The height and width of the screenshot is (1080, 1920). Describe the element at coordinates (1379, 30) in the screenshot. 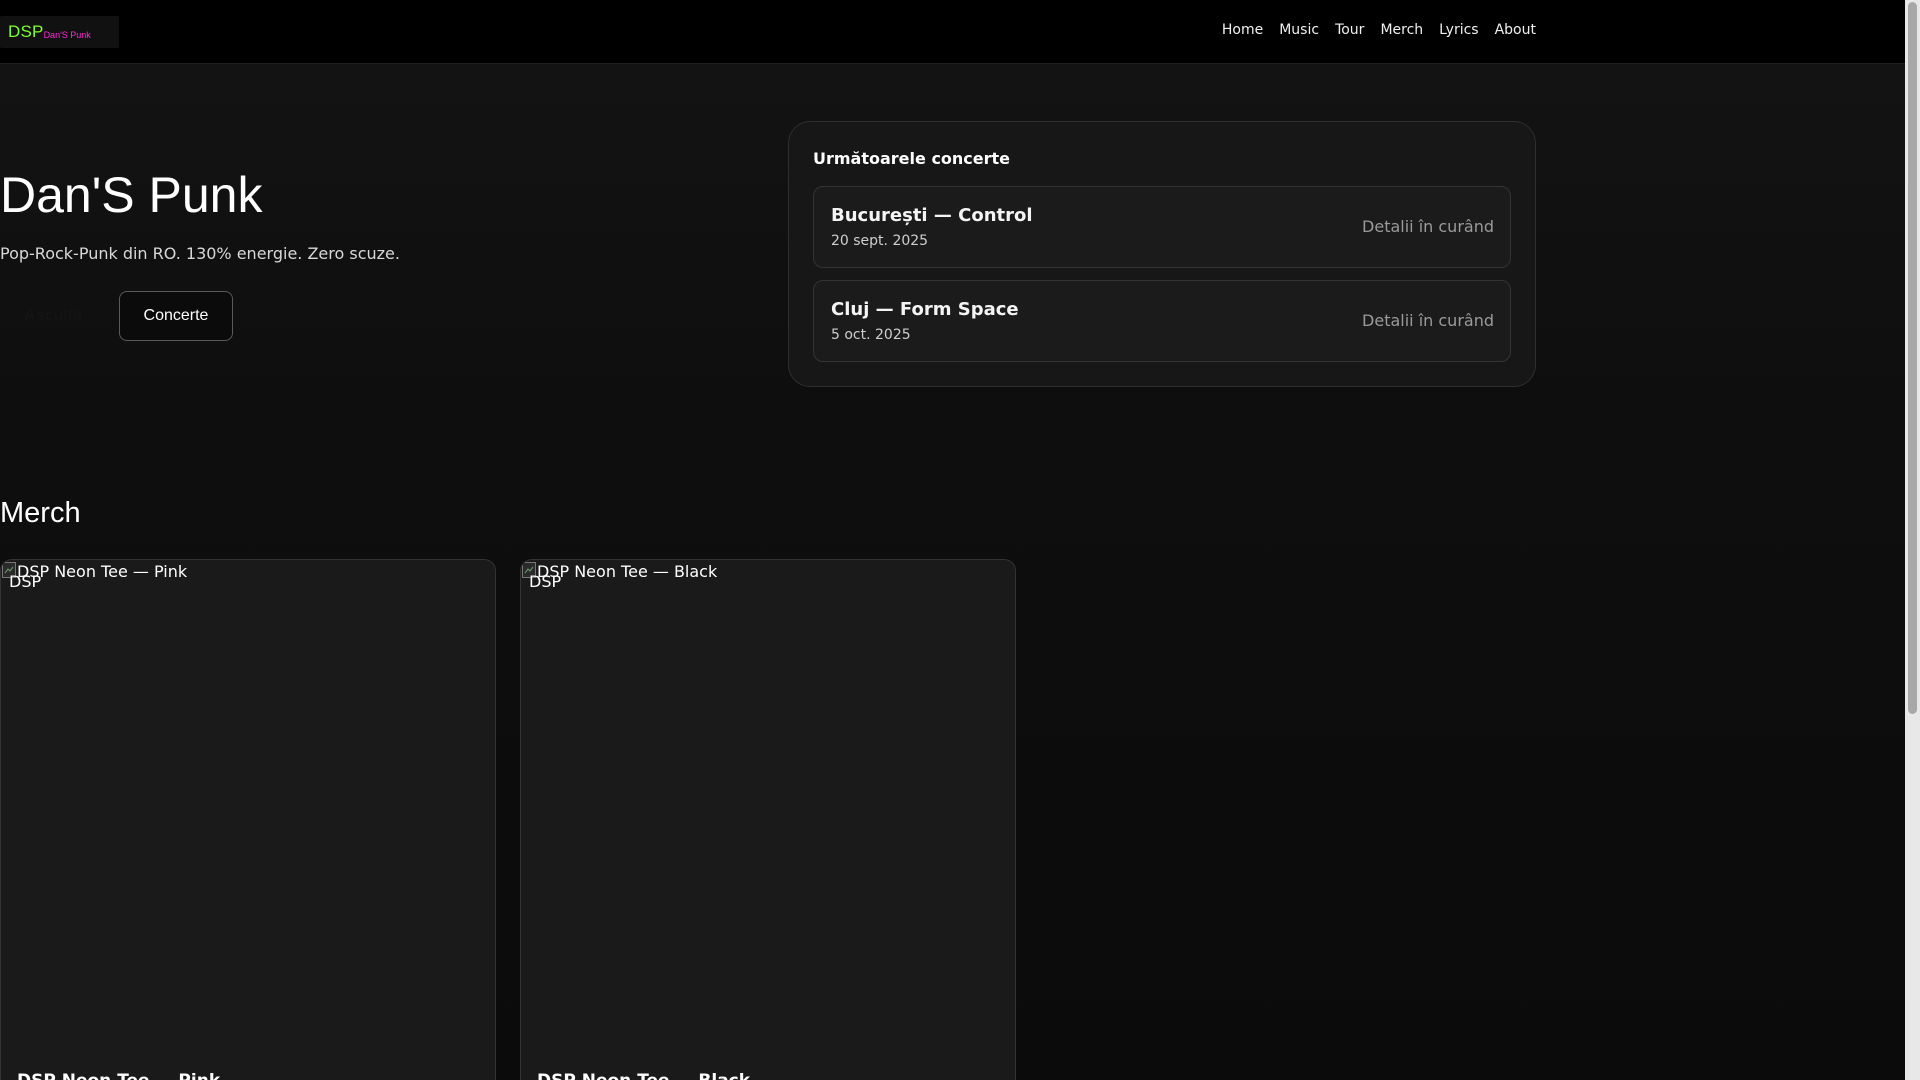

I see `main-nav: Home Music Tour Merch Lyrics About` at that location.